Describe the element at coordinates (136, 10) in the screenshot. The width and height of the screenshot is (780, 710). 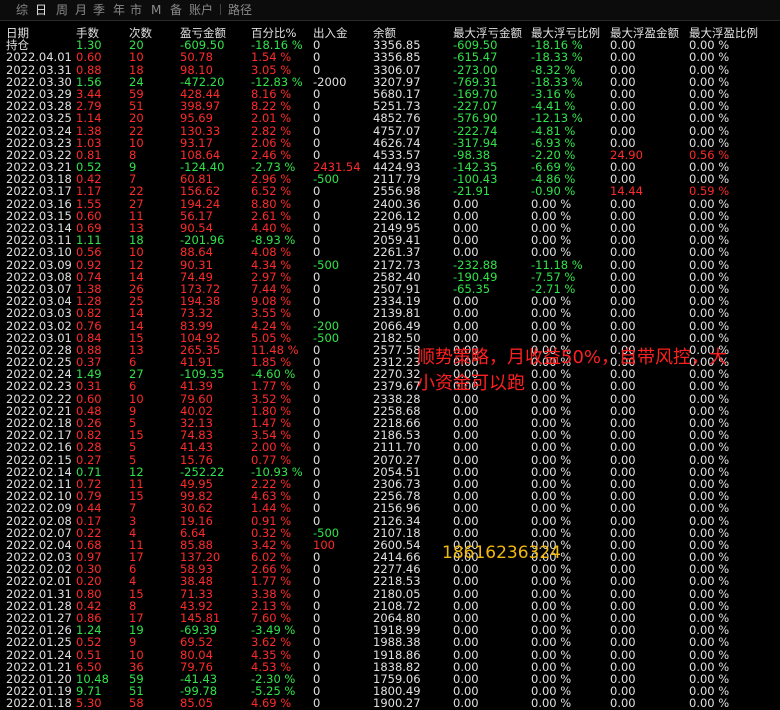
I see `tab-6: 市` at that location.